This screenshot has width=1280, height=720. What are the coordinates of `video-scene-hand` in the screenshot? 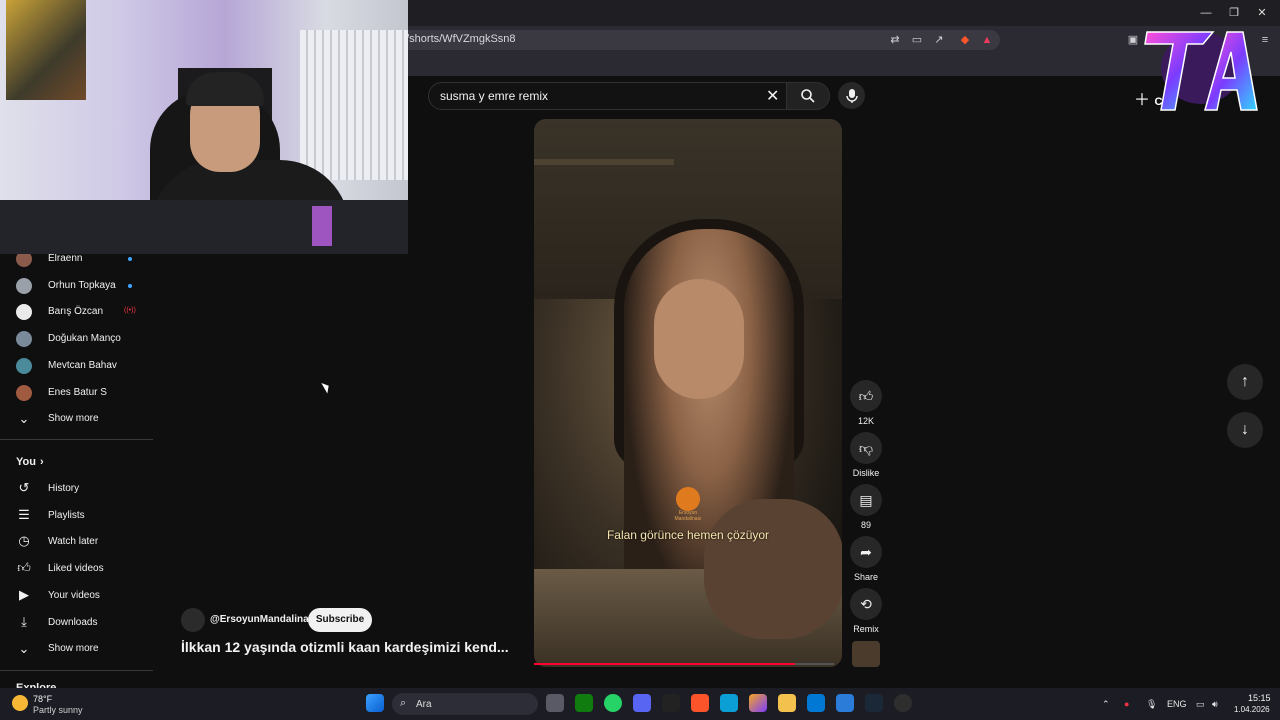 It's located at (773, 569).